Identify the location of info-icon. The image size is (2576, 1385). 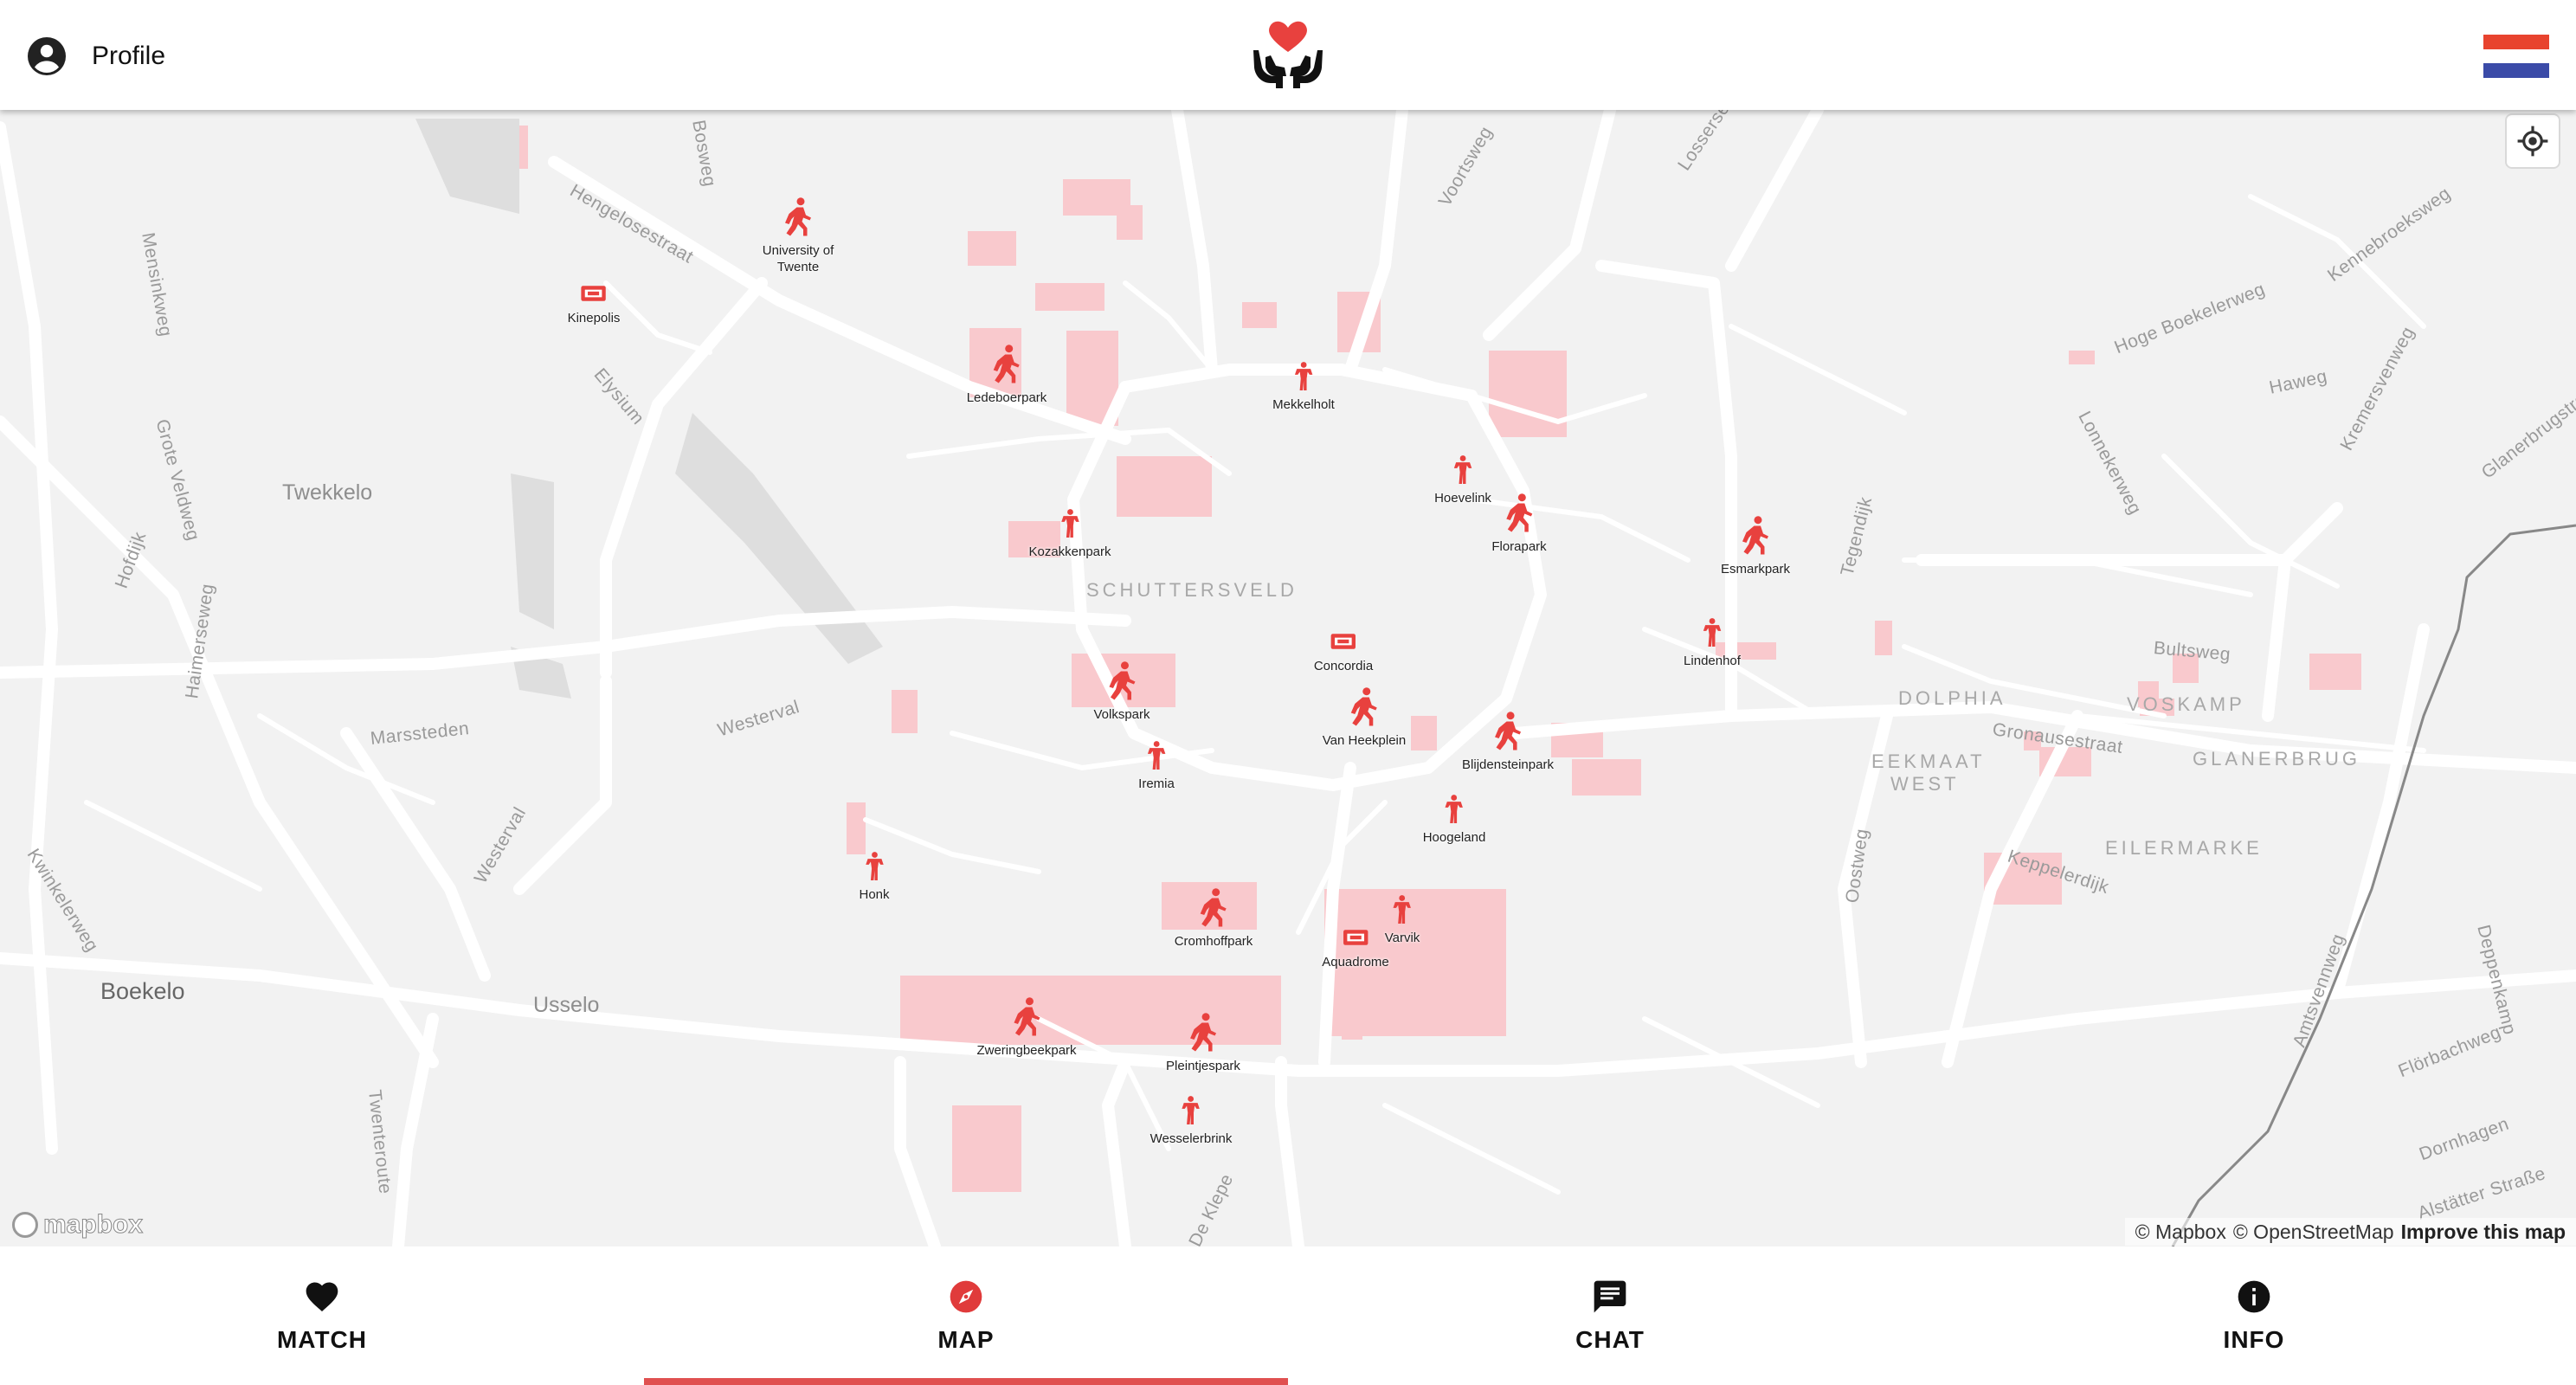
(2254, 1296).